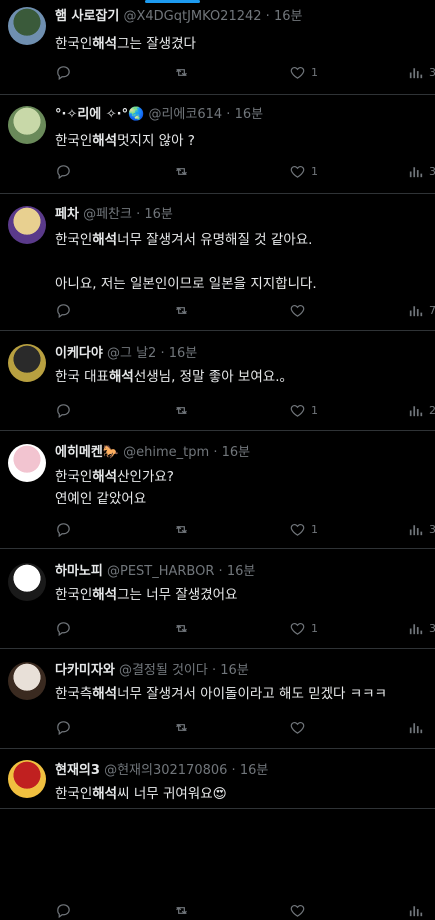 Image resolution: width=435 pixels, height=920 pixels. What do you see at coordinates (87, 16) in the screenshot?
I see `display-name: 햄 사로잡기` at bounding box center [87, 16].